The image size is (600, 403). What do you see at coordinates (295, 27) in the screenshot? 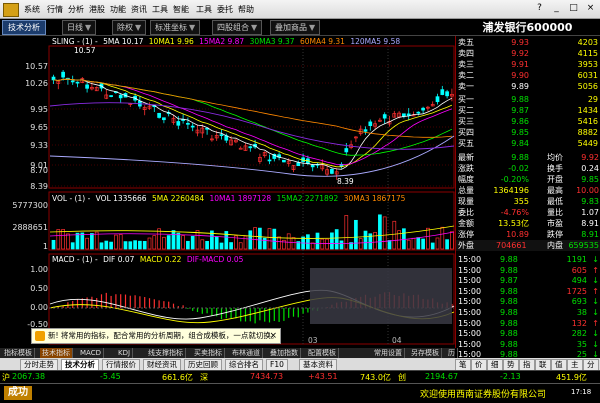
I see `overlay-dropdown: 叠加商品 ▼` at bounding box center [295, 27].